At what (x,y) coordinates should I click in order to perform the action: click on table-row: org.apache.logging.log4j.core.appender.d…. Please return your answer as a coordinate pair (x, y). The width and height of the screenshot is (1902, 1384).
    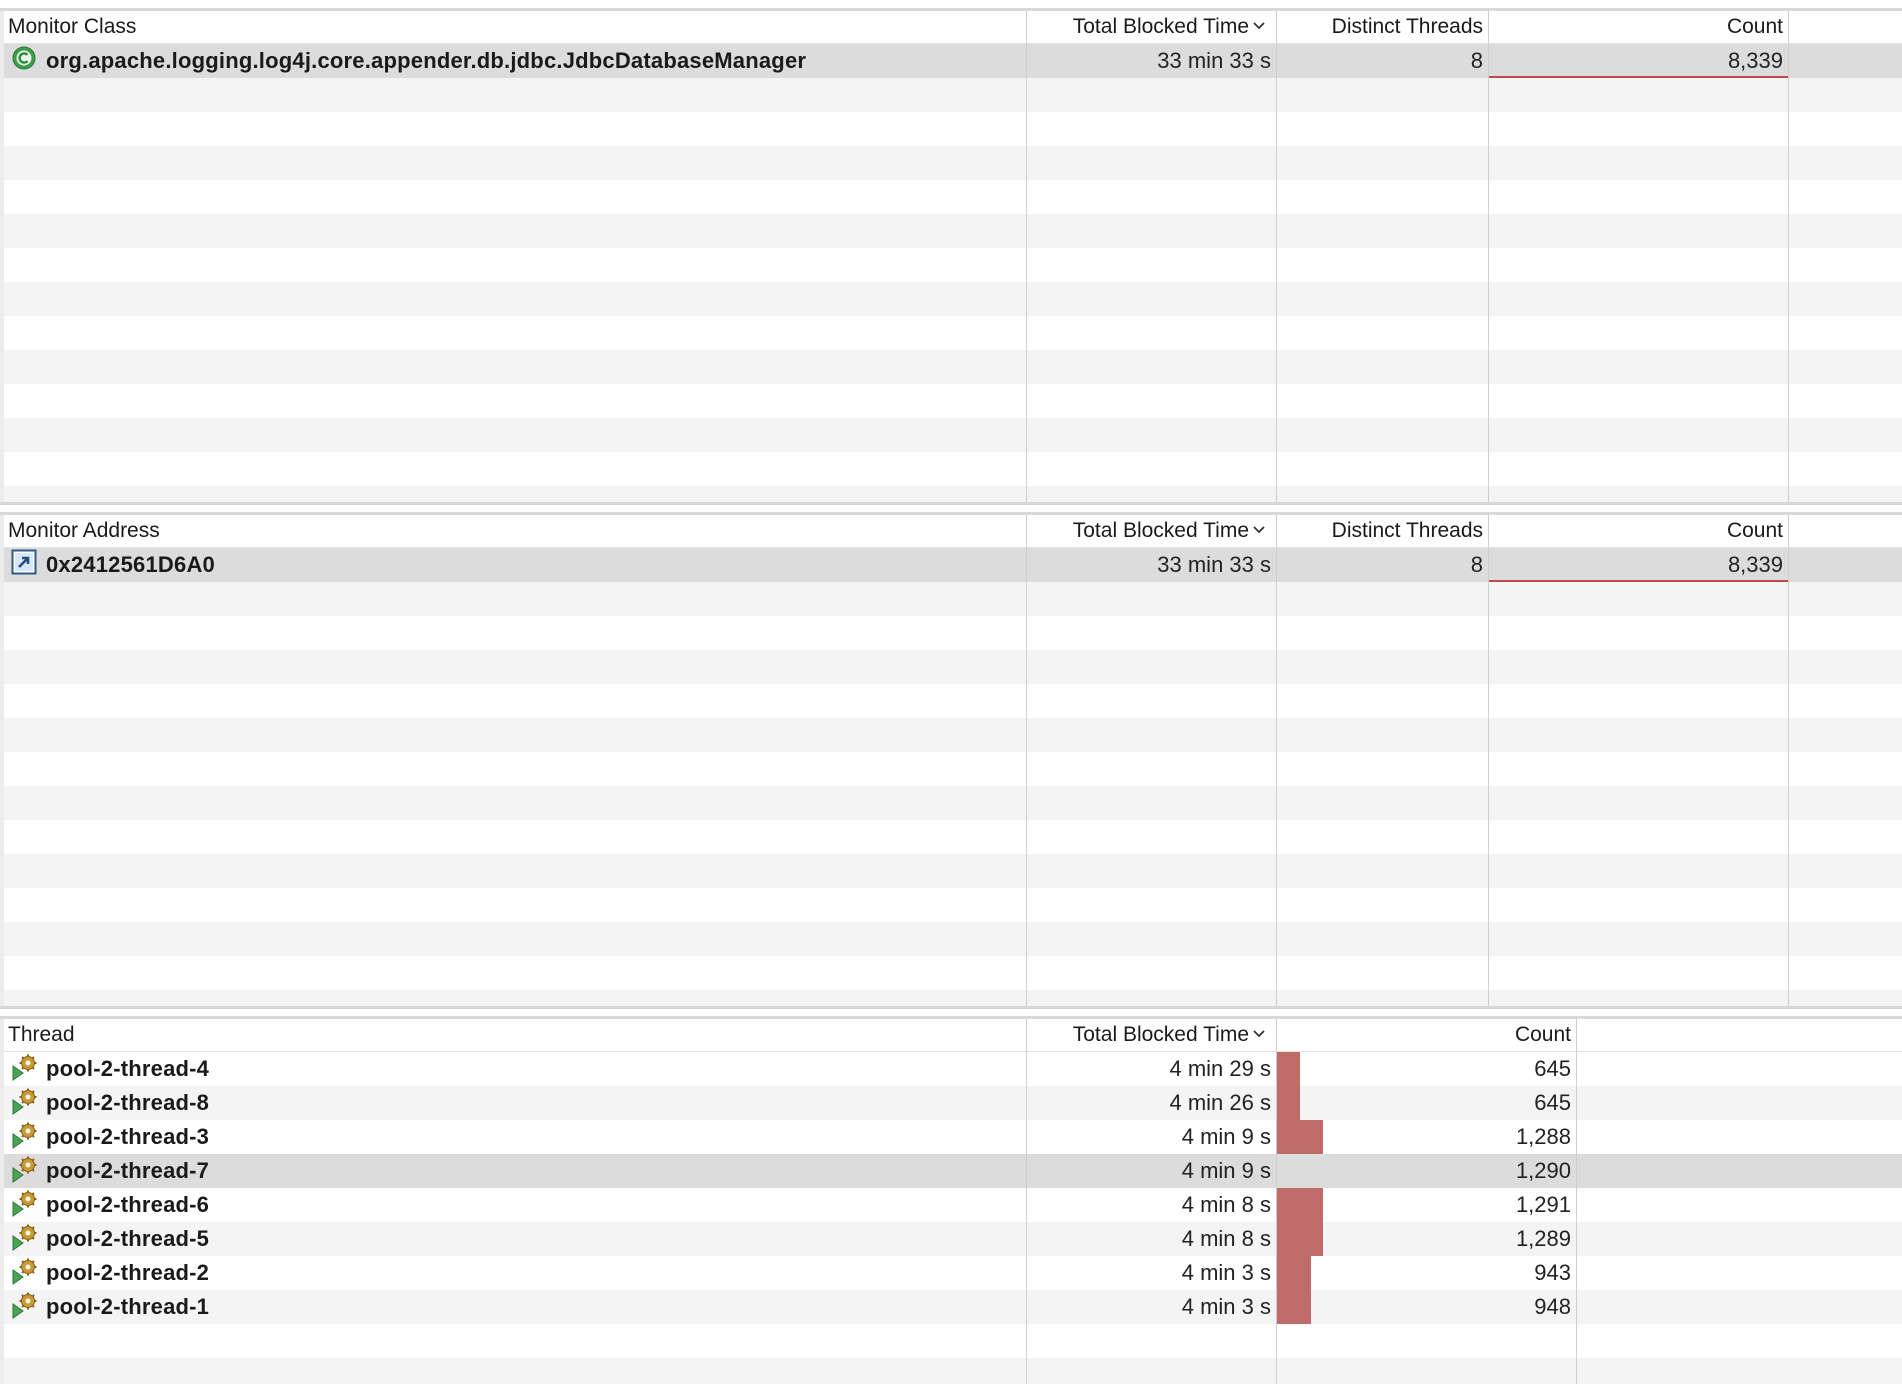
    Looking at the image, I should click on (951, 61).